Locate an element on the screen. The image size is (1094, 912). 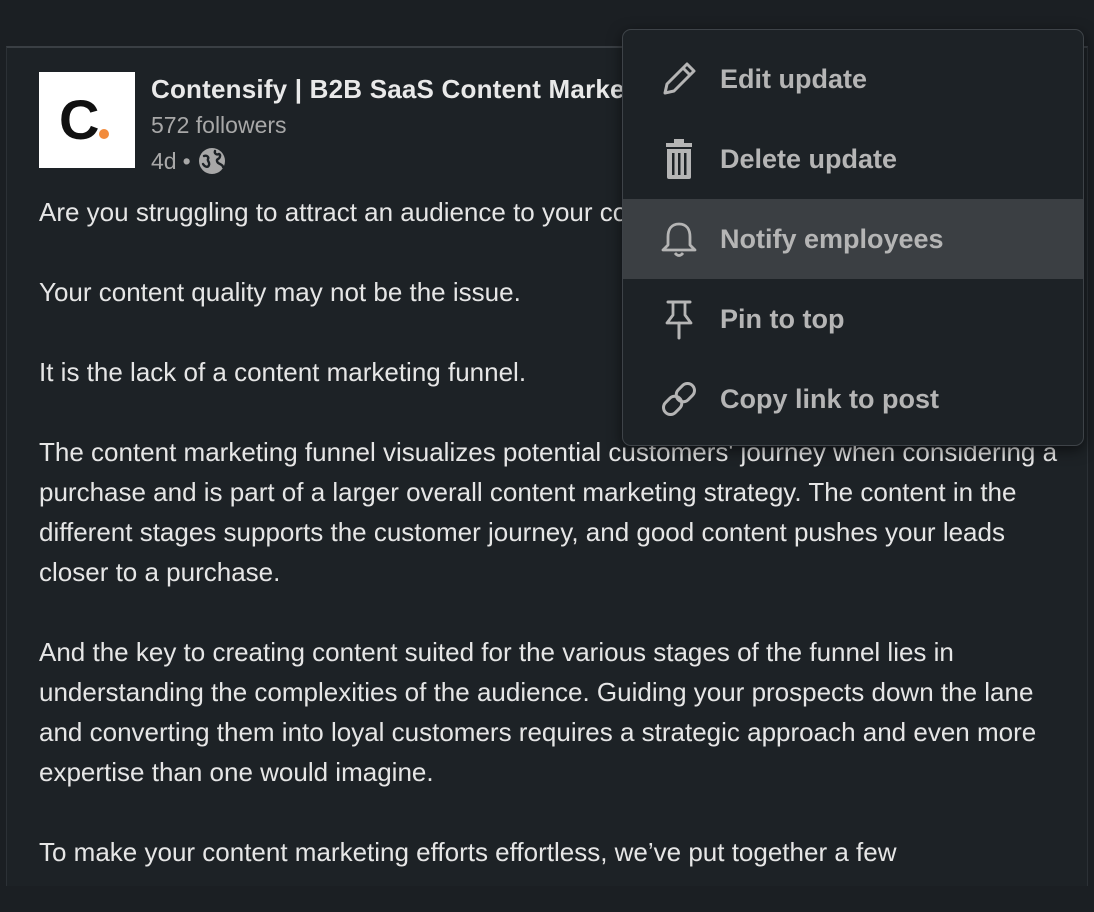
link-icon is located at coordinates (679, 399).